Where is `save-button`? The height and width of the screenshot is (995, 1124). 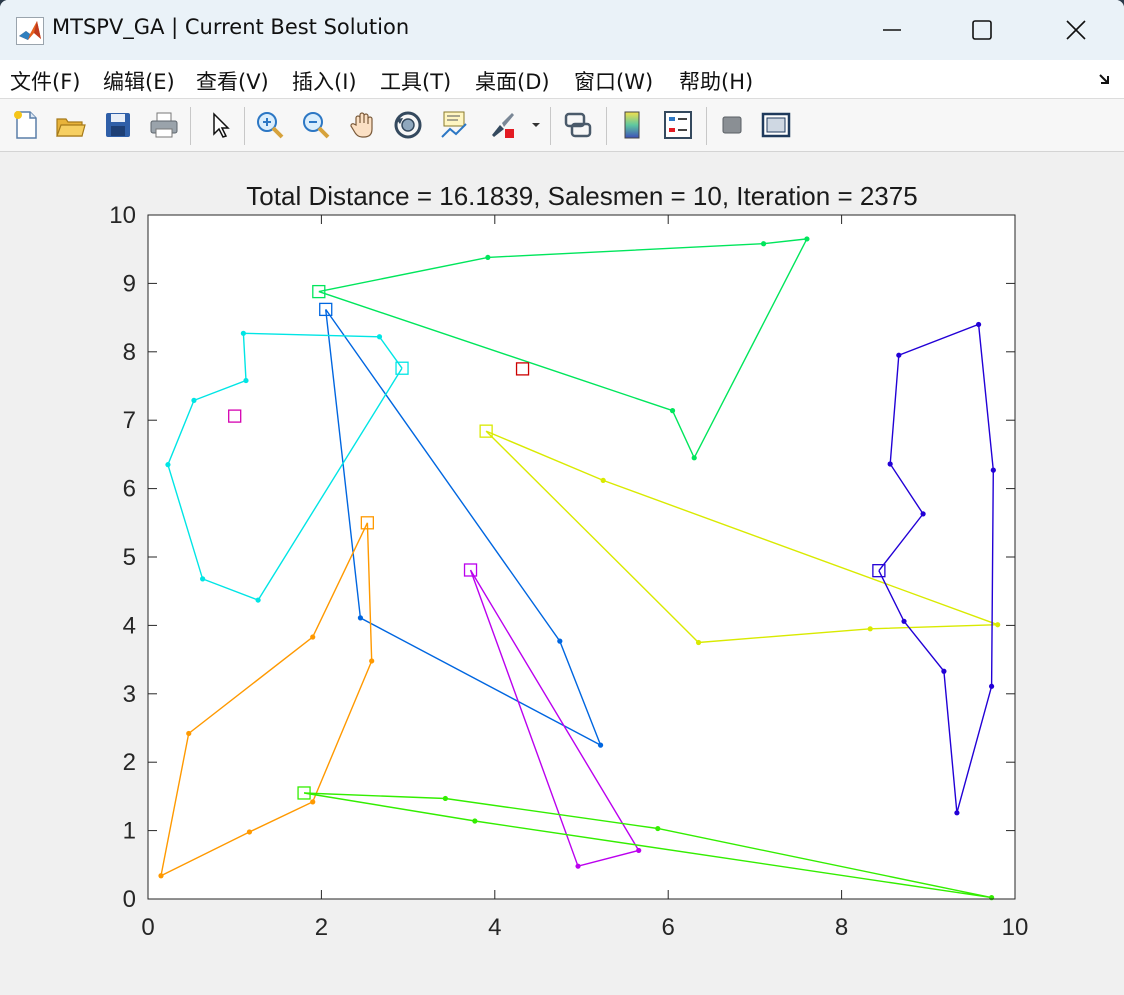 save-button is located at coordinates (118, 125).